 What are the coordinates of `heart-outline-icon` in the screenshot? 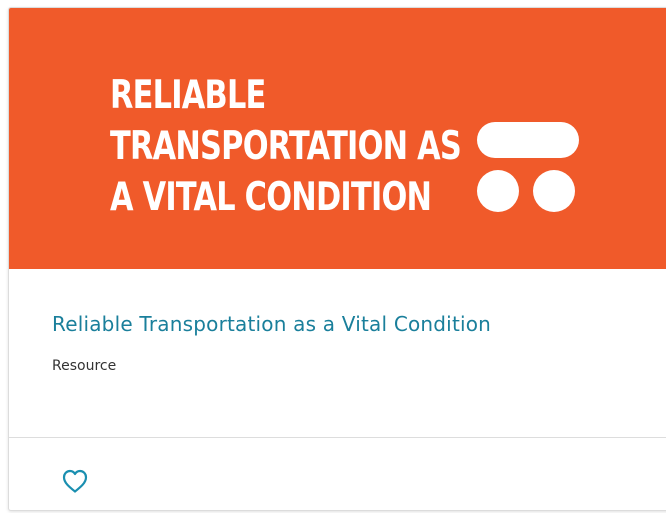 It's located at (75, 481).